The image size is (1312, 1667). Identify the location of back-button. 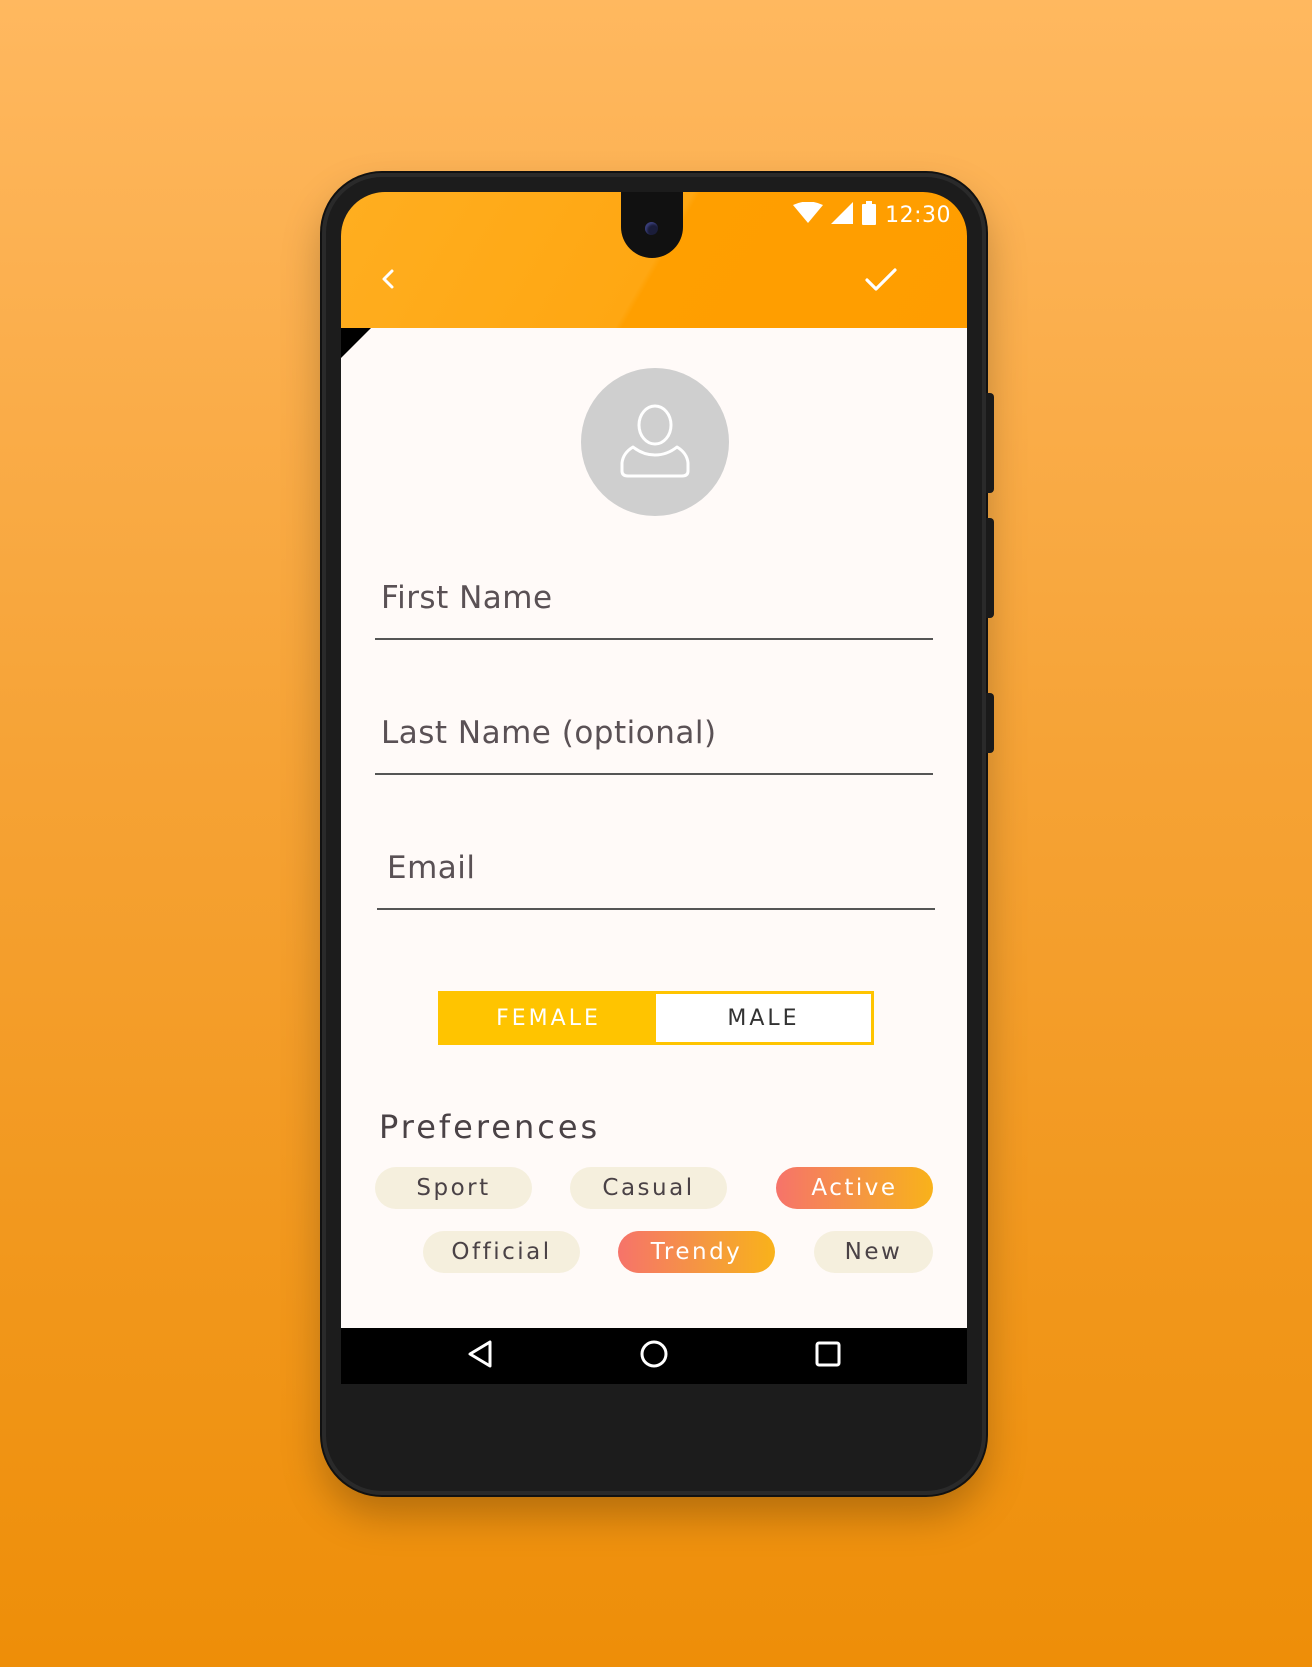
(388, 281).